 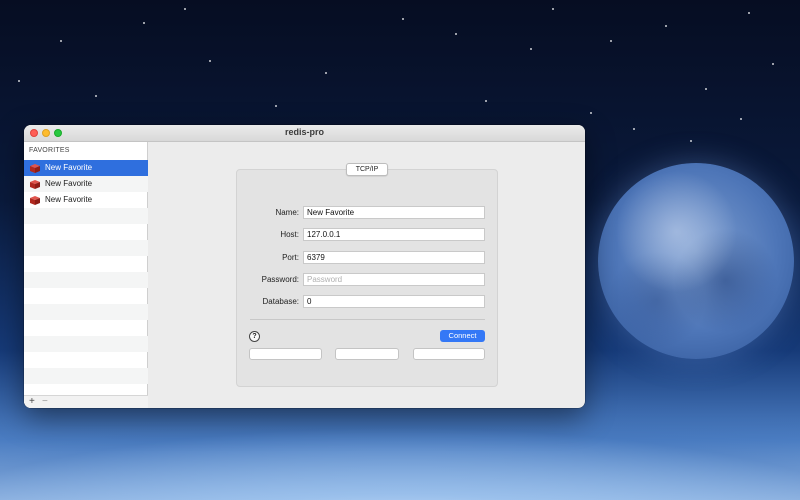 What do you see at coordinates (394, 212) in the screenshot?
I see `name-field` at bounding box center [394, 212].